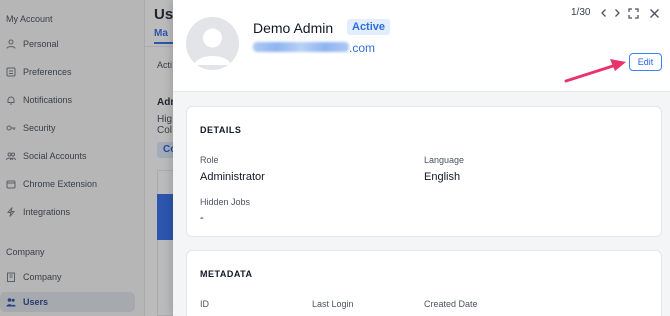 This screenshot has height=316, width=670. Describe the element at coordinates (444, 160) in the screenshot. I see `language-label: Language` at that location.